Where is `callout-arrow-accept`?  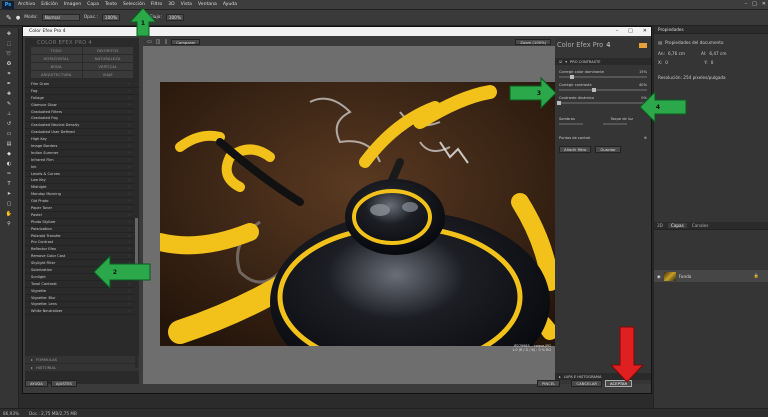 callout-arrow-accept is located at coordinates (627, 354).